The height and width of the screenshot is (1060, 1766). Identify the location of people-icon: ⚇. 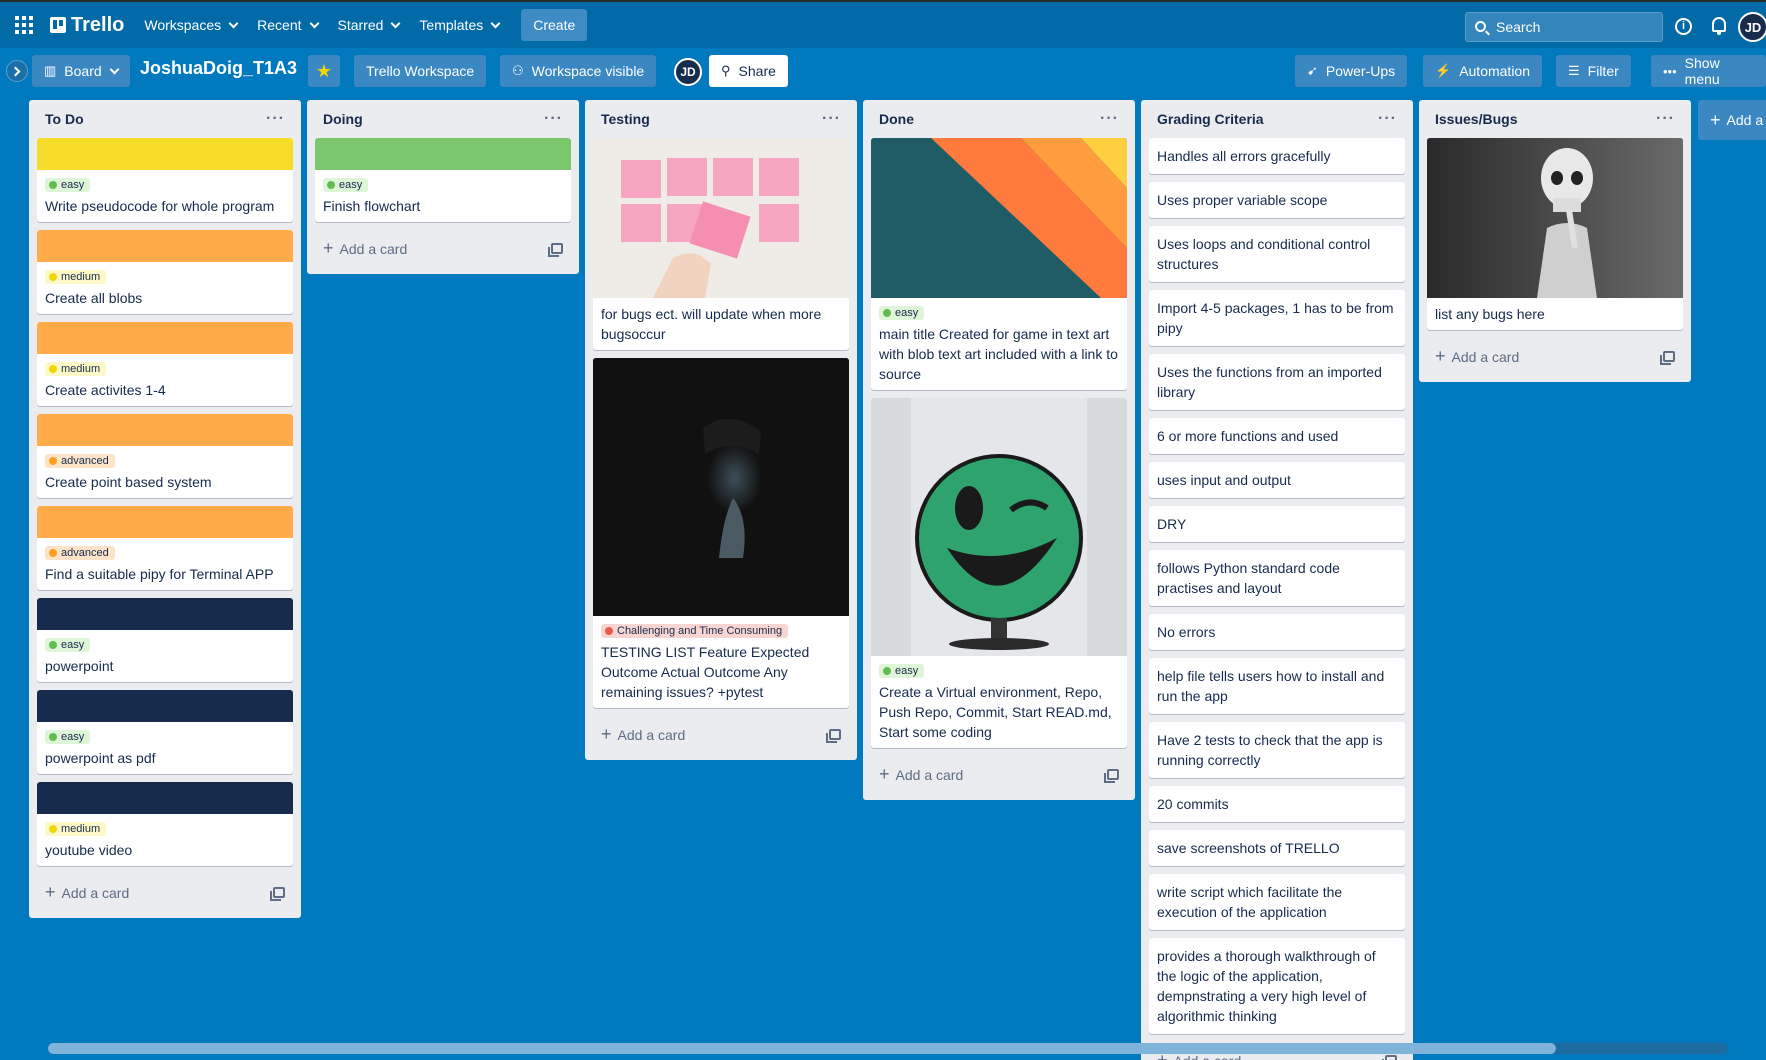
(518, 70).